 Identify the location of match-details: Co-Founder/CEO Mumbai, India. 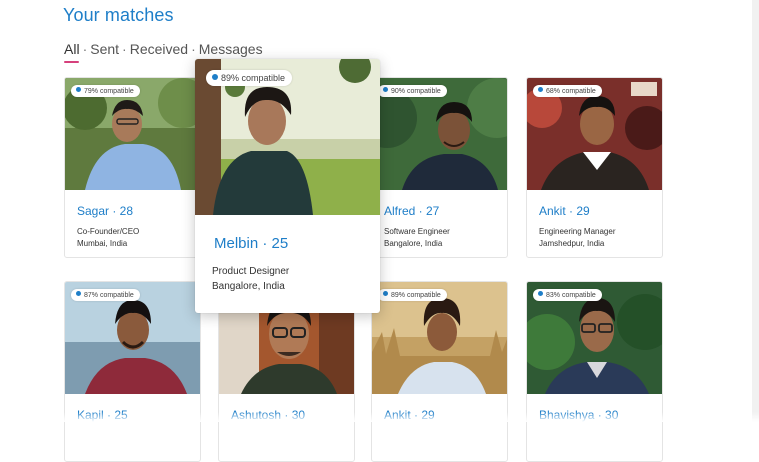
(108, 238).